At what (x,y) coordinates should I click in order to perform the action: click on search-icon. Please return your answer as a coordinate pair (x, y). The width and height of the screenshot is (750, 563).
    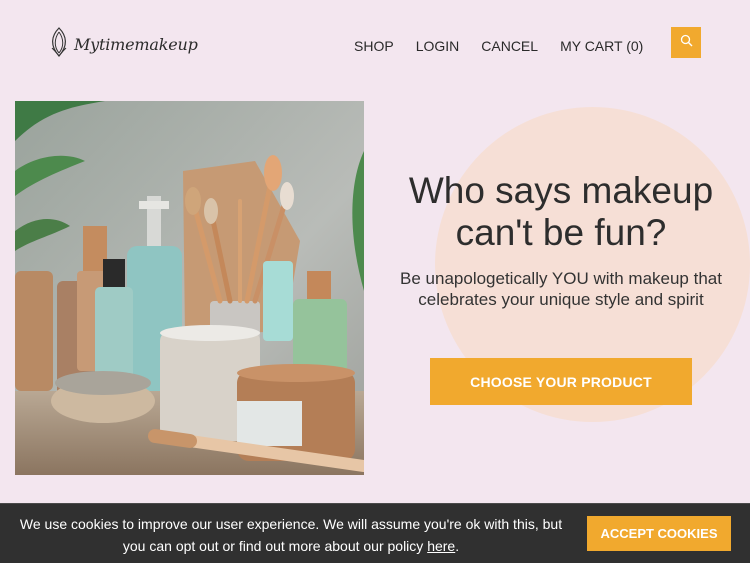
    Looking at the image, I should click on (686, 43).